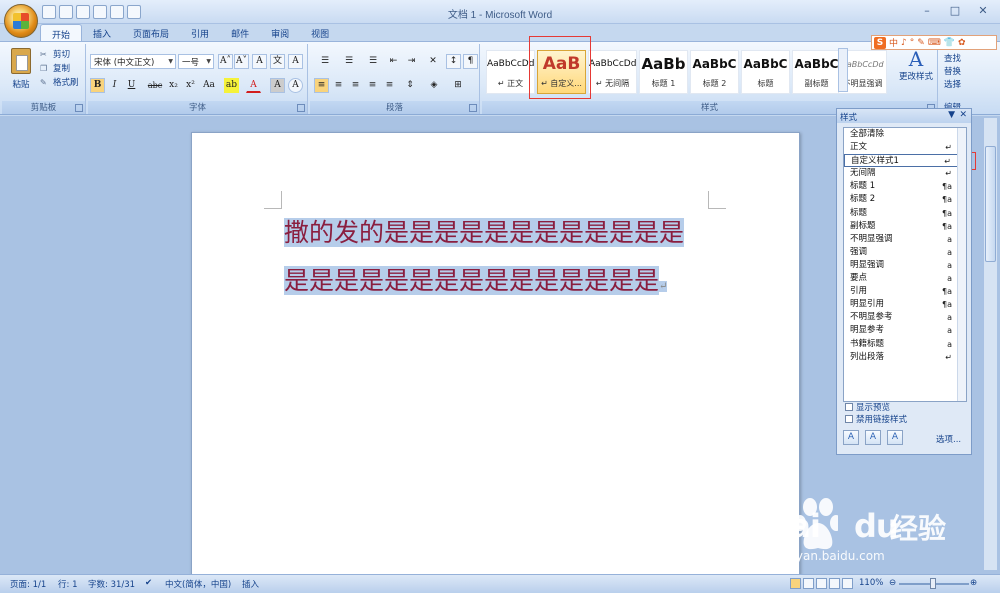 This screenshot has width=1000, height=593. What do you see at coordinates (295, 85) in the screenshot?
I see `enclose-char-button: A` at bounding box center [295, 85].